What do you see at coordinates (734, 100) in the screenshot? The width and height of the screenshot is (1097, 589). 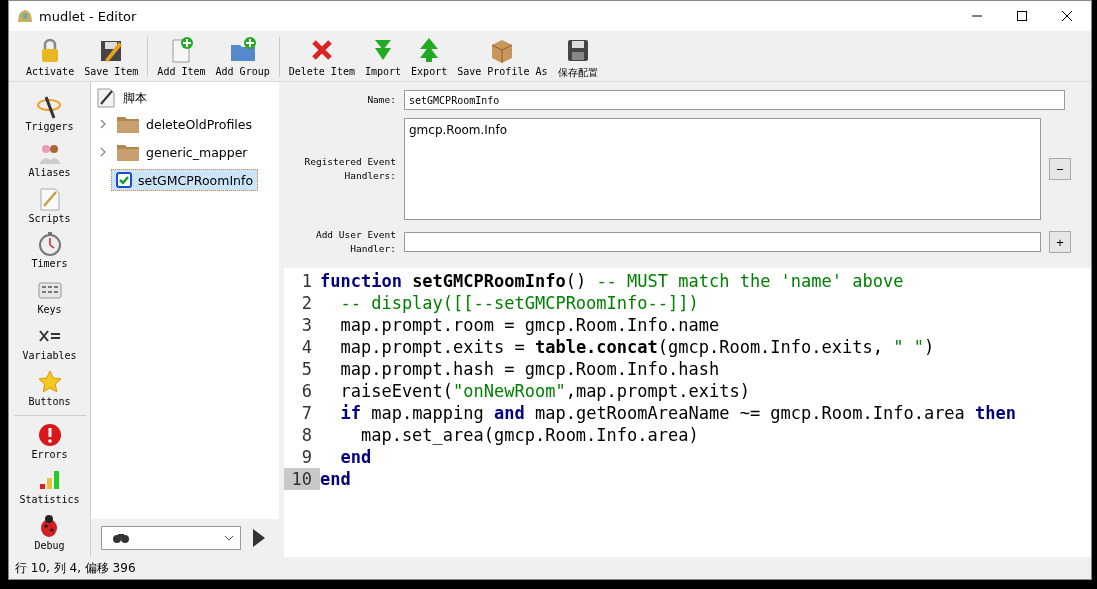 I see `name-field: setGMCPRoomInfo` at bounding box center [734, 100].